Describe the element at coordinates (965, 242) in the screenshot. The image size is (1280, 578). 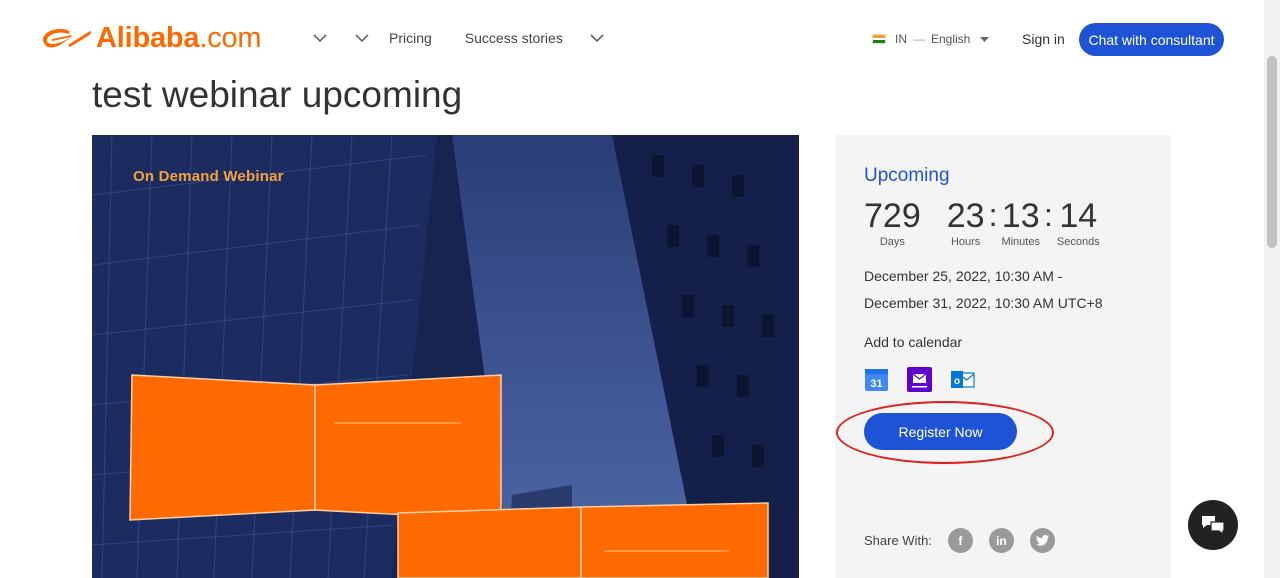
I see `countdown-hours-label: Hours` at that location.